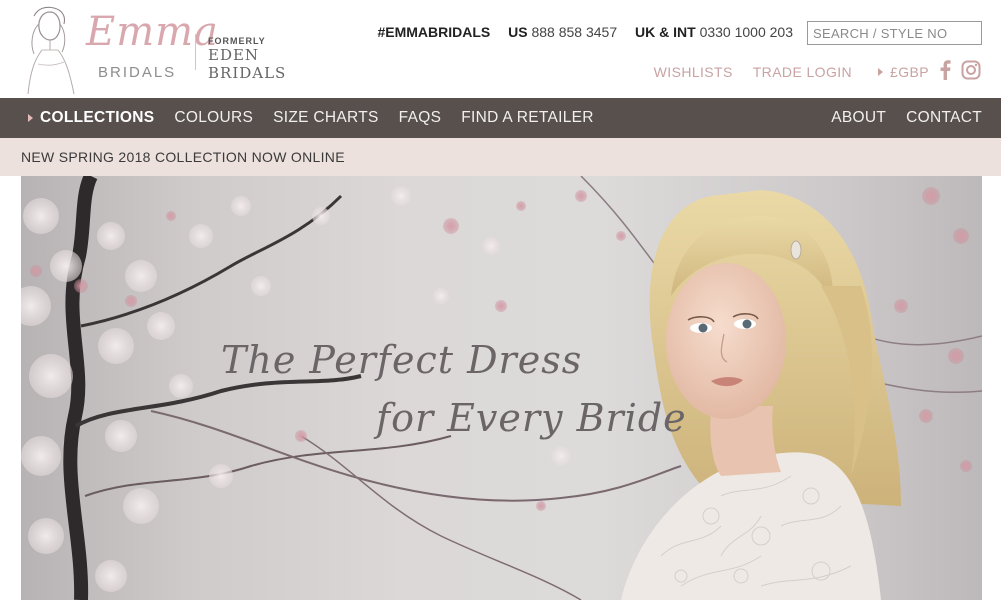 Image resolution: width=1001 pixels, height=600 pixels. Describe the element at coordinates (213, 118) in the screenshot. I see `nav-item-colours: COLOURS` at that location.